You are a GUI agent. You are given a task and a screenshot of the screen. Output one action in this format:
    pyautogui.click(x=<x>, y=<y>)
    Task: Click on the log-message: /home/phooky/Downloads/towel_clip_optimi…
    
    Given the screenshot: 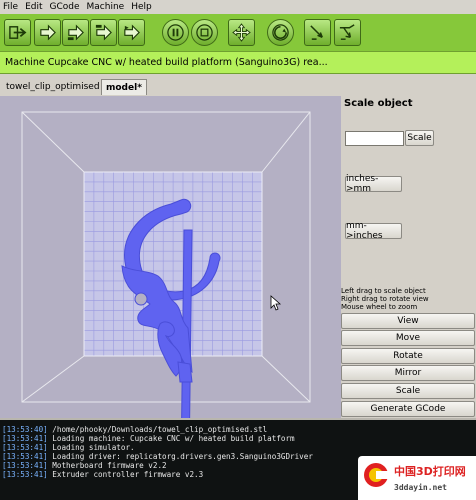 What is the action you would take?
    pyautogui.click(x=160, y=429)
    